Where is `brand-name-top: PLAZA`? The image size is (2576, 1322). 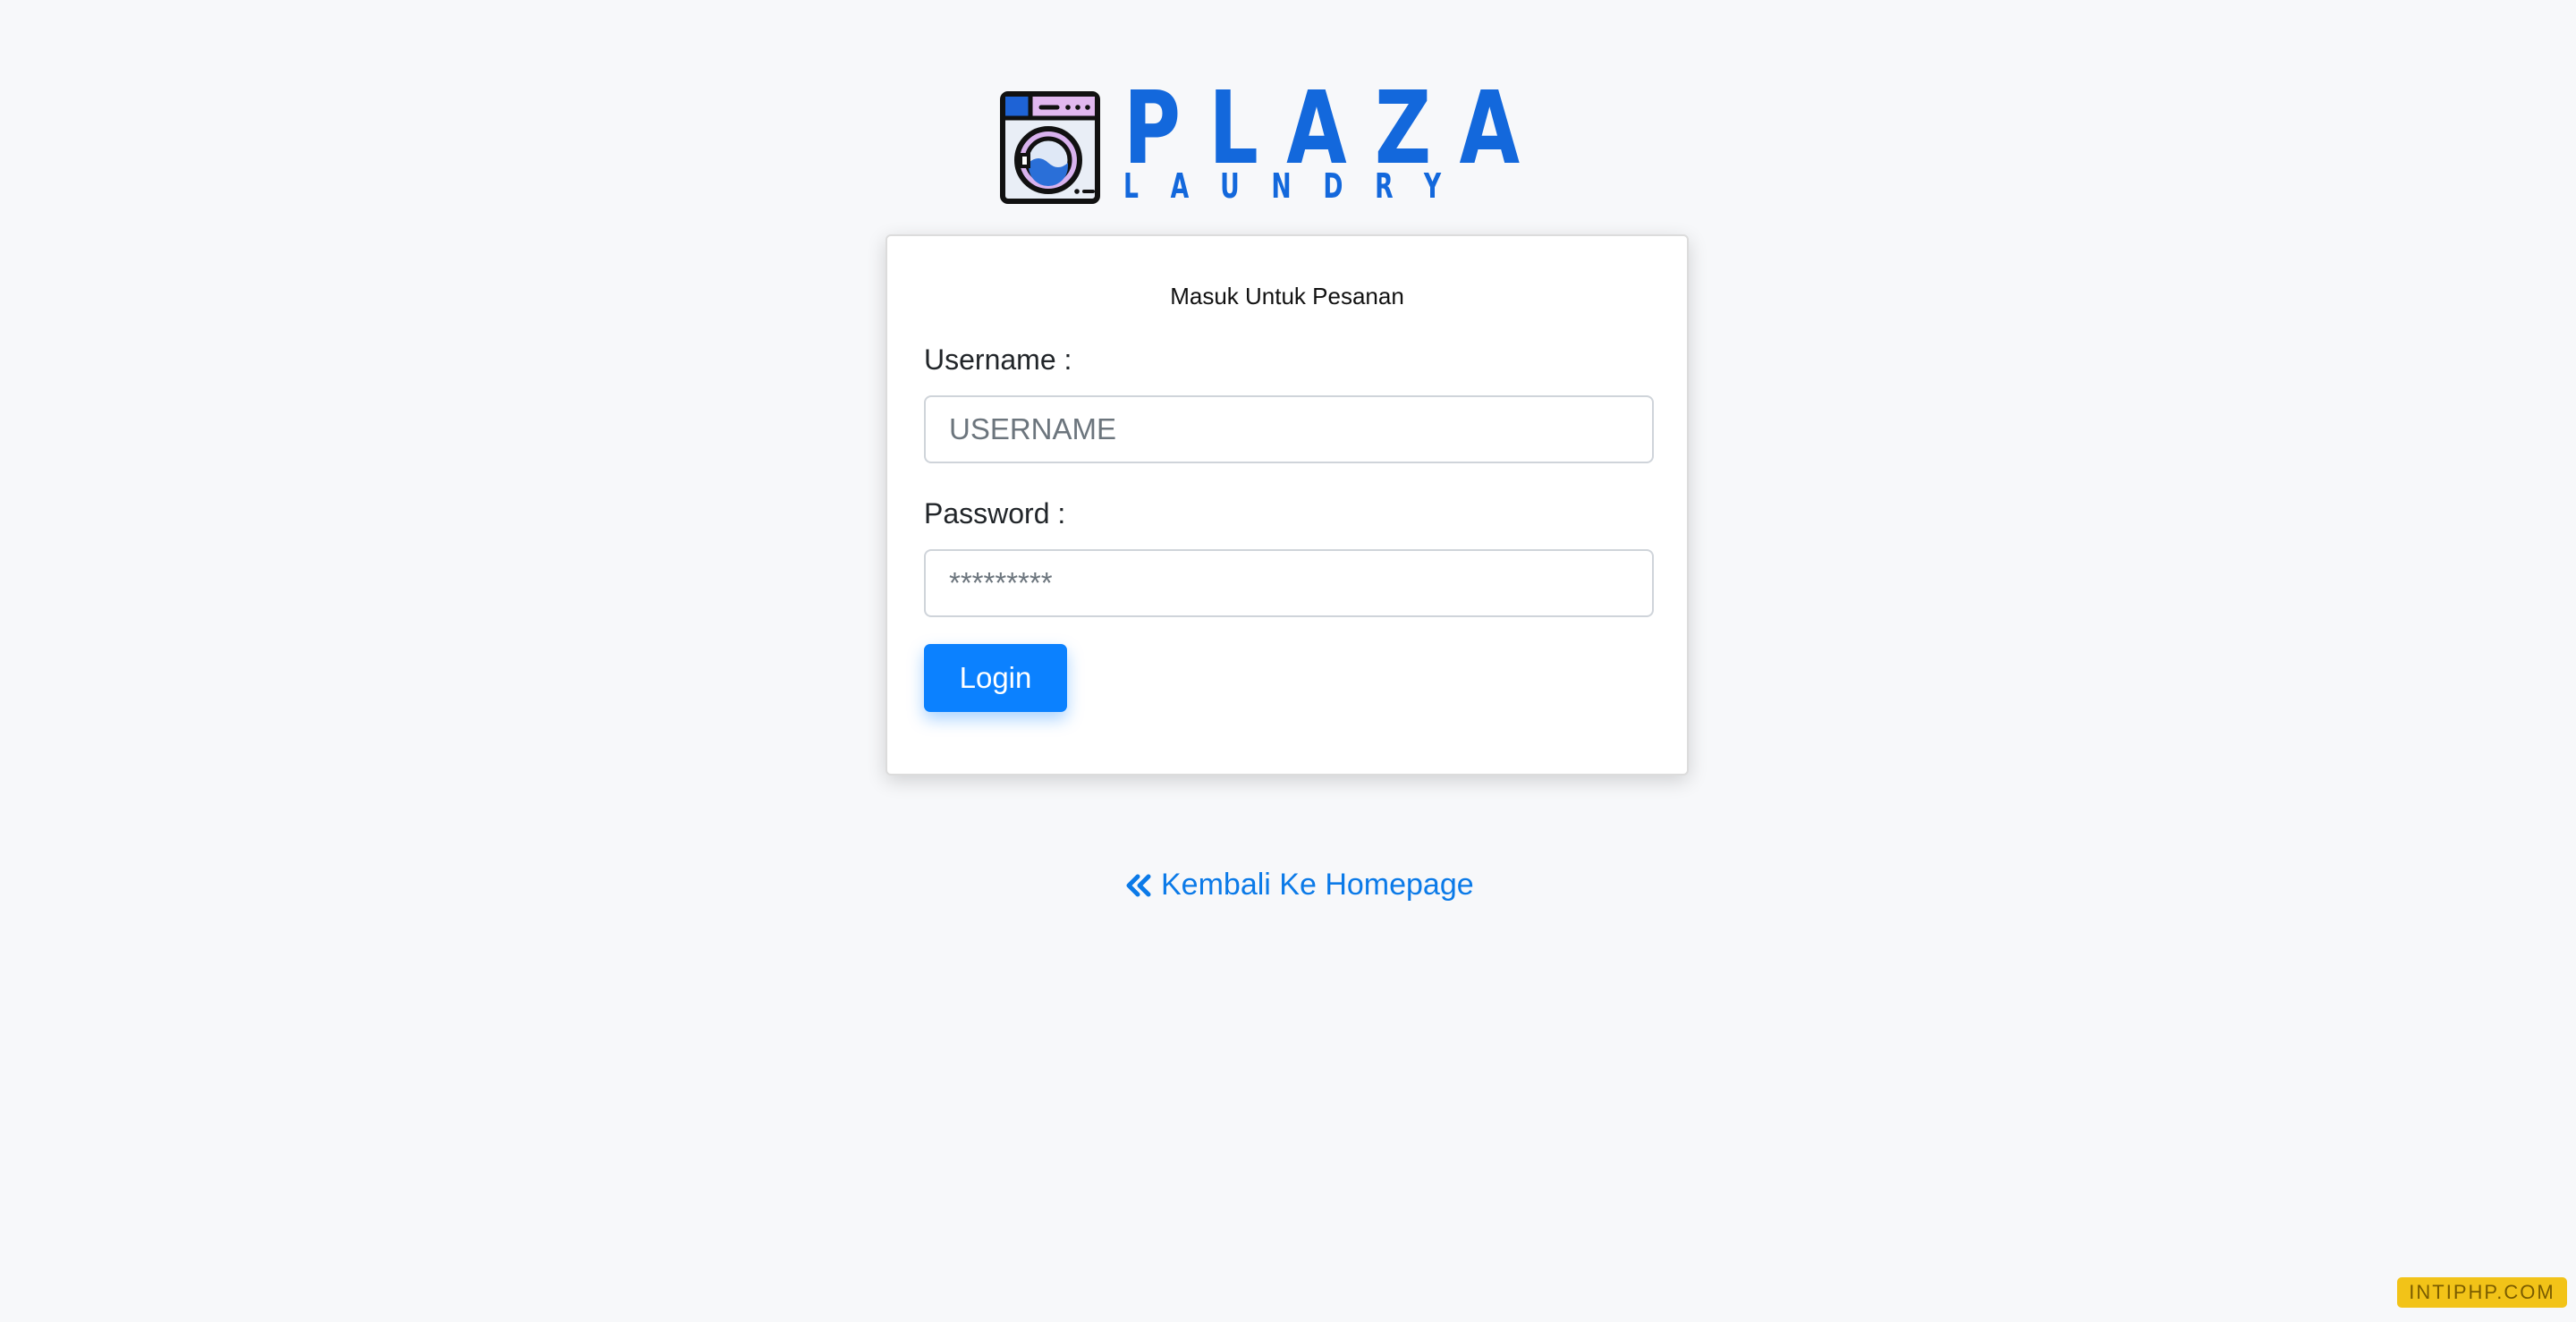
brand-name-top: PLAZA is located at coordinates (1335, 129).